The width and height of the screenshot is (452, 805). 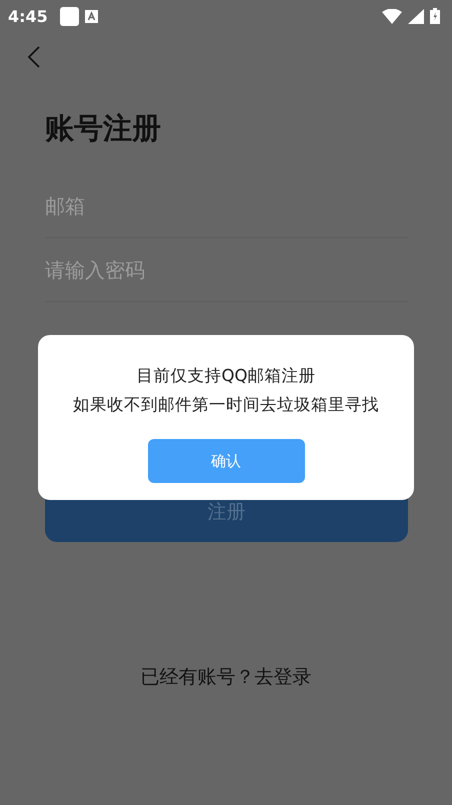 I want to click on back-icon, so click(x=34, y=57).